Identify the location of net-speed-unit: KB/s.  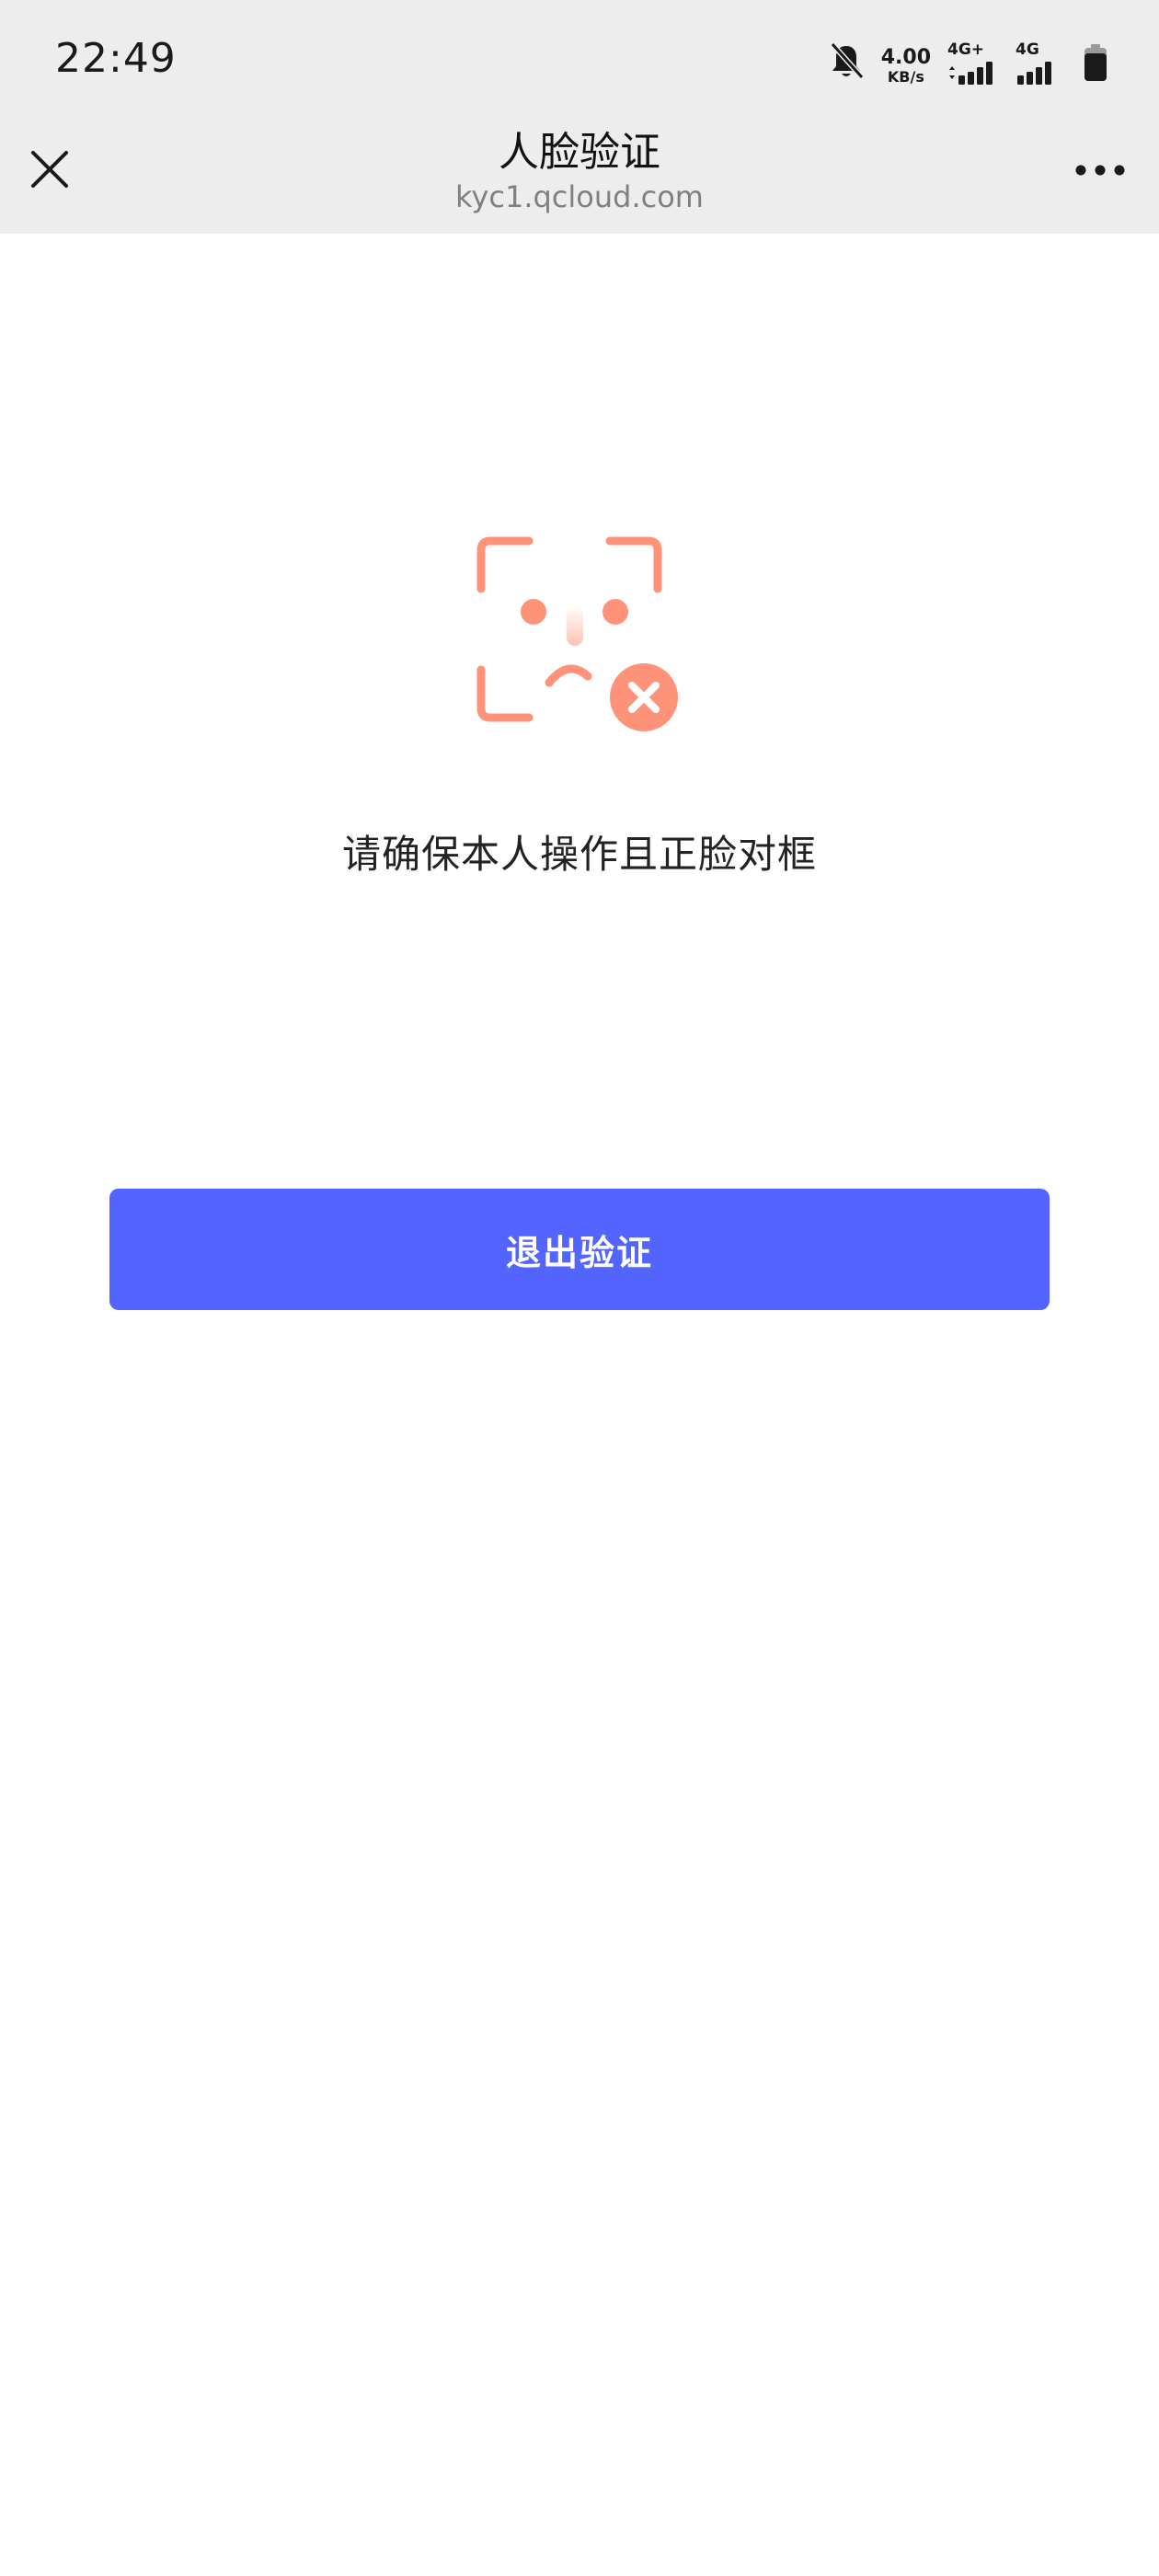
(905, 77).